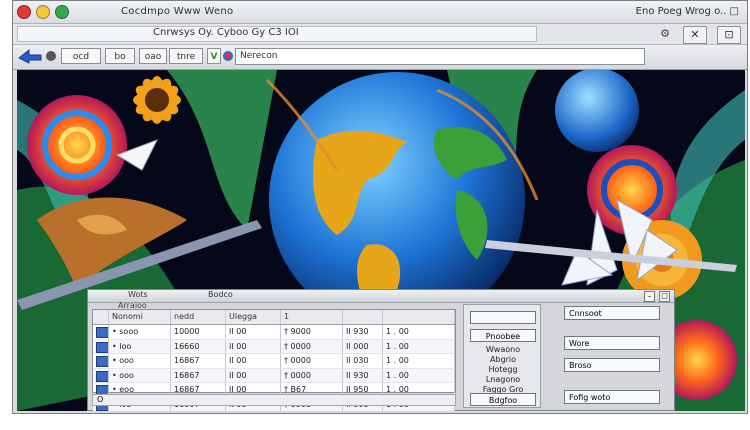 The image size is (750, 430). I want to click on title-bar: Cocdmpo Www Weno Eno Poeg Wrog o.. □, so click(380, 12).